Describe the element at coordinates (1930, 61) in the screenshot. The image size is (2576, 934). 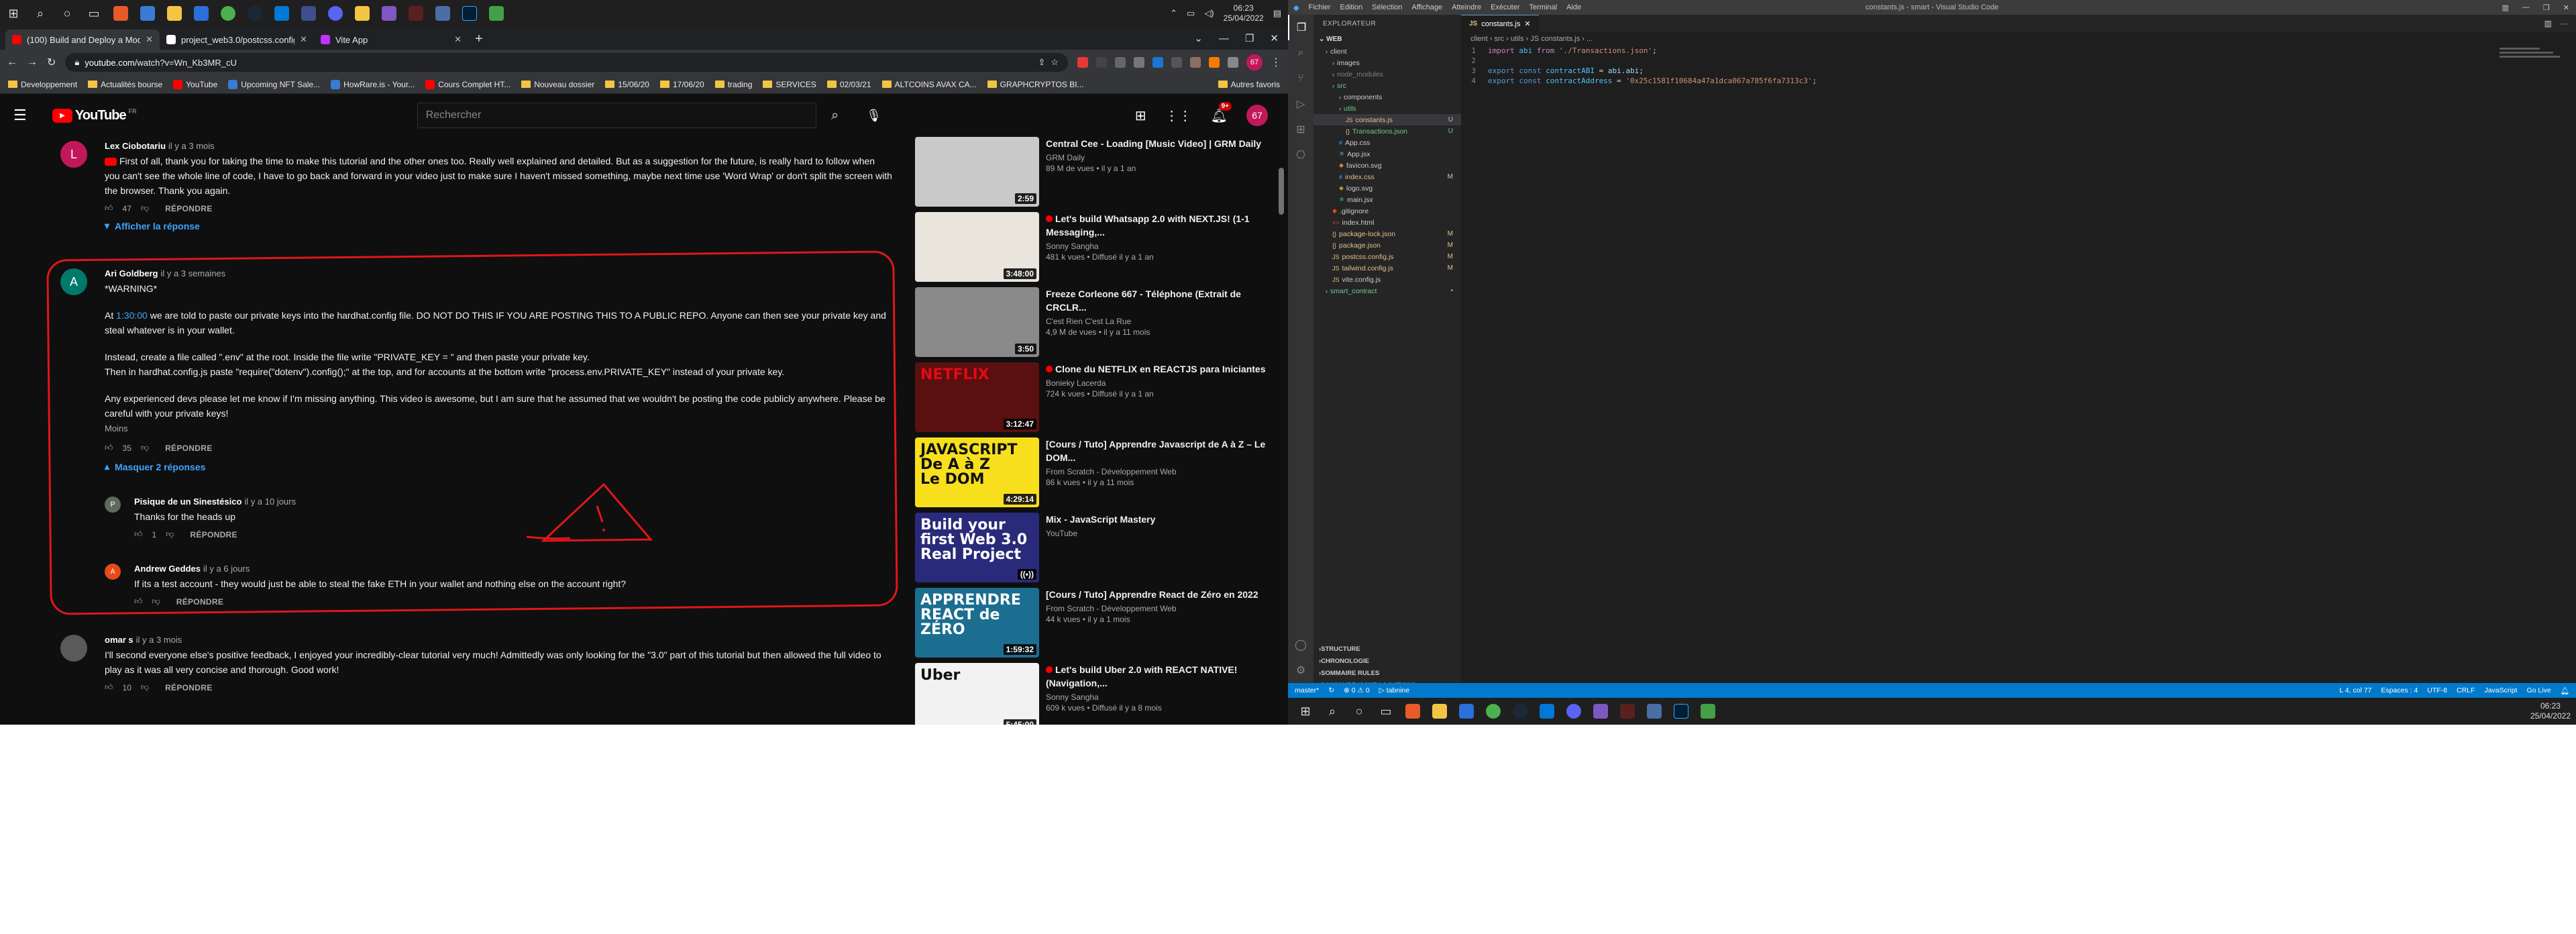
I see `code-line: 2` at that location.